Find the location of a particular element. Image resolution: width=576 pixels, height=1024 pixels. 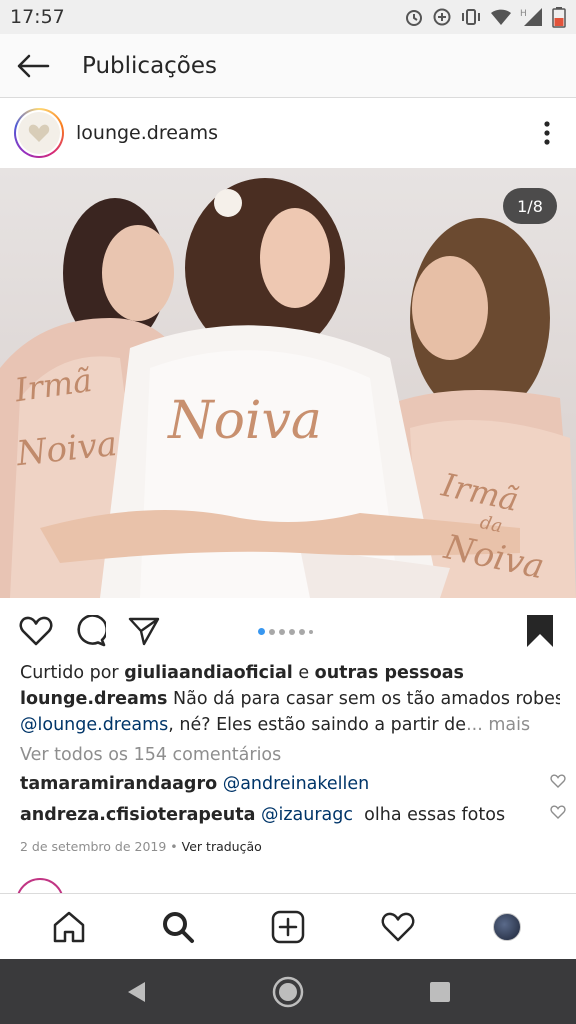

post-username: lounge.dreams is located at coordinates (147, 133).